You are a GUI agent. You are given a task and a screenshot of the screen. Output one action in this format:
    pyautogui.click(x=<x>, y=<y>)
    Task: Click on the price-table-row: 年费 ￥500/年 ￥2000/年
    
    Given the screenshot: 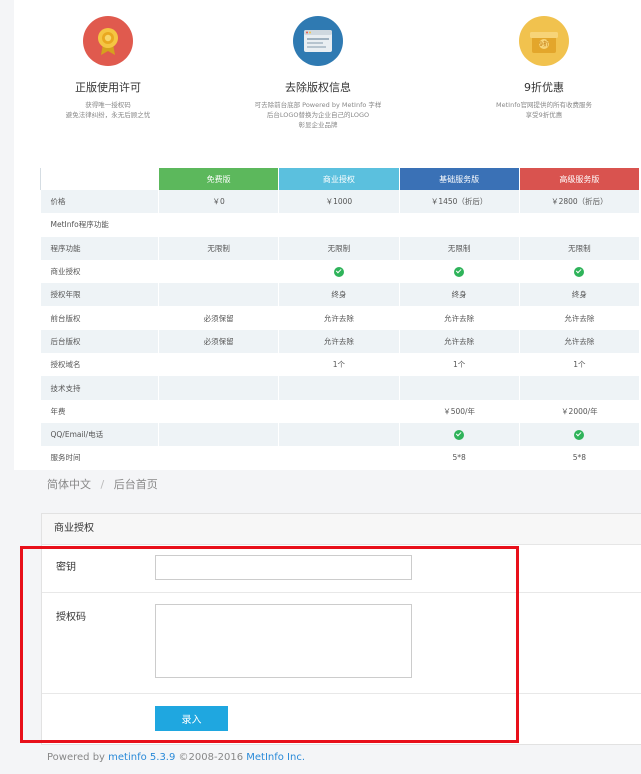 What is the action you would take?
    pyautogui.click(x=340, y=411)
    